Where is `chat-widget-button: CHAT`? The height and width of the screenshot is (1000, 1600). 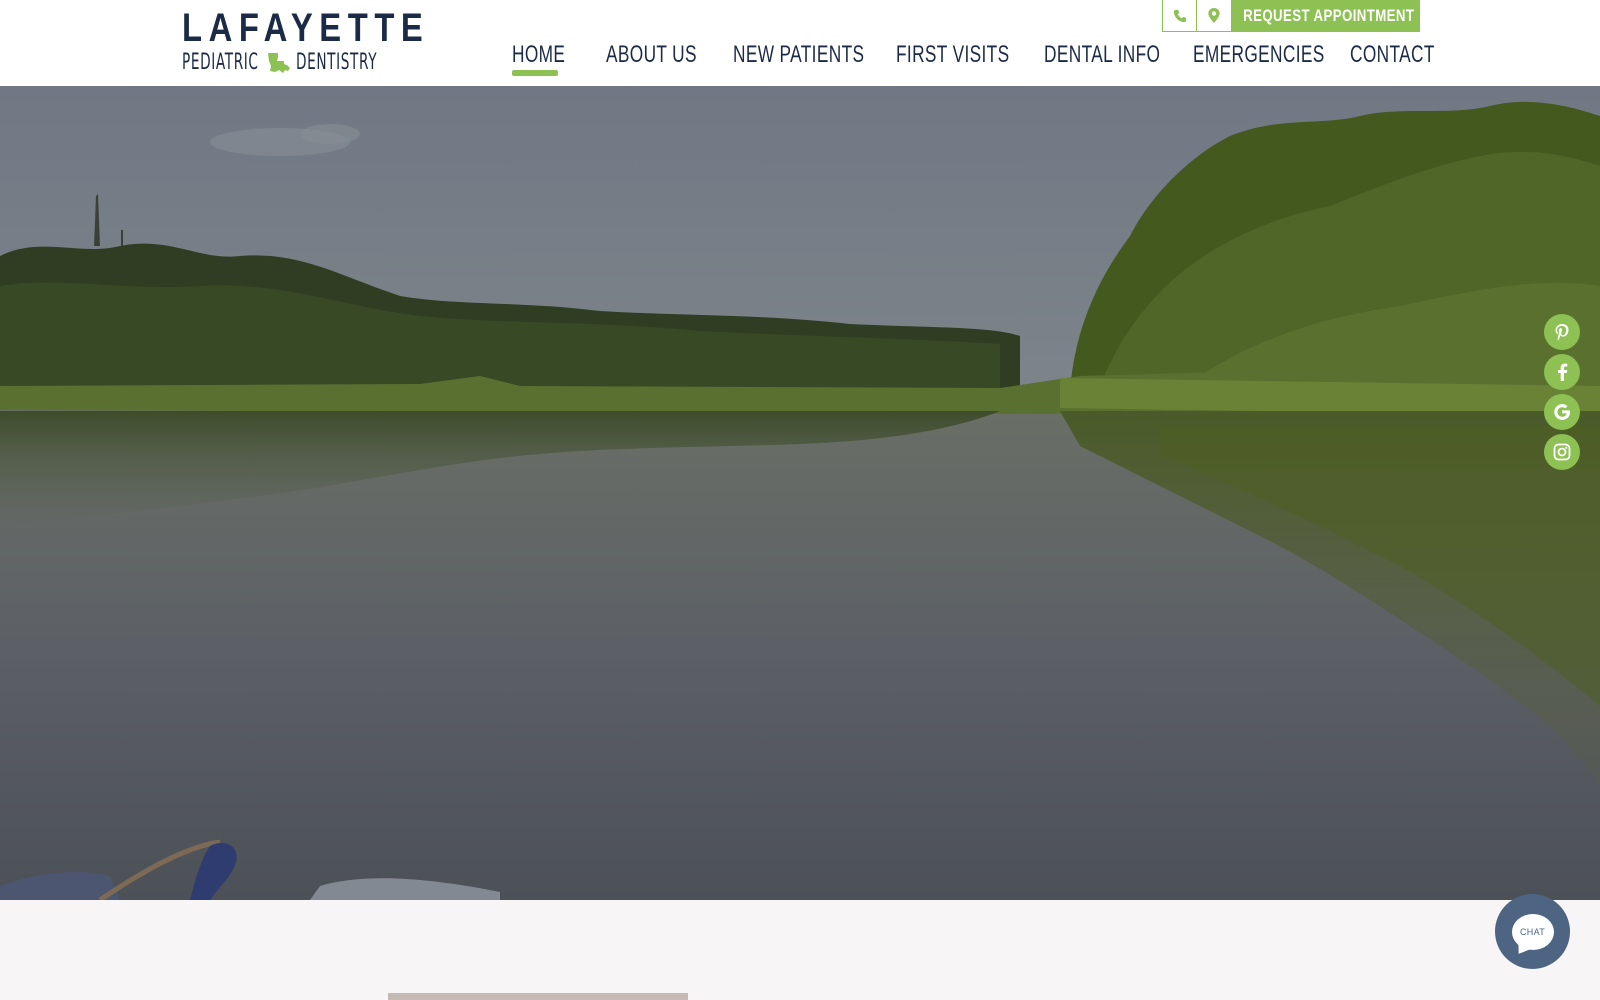
chat-widget-button: CHAT is located at coordinates (1532, 931).